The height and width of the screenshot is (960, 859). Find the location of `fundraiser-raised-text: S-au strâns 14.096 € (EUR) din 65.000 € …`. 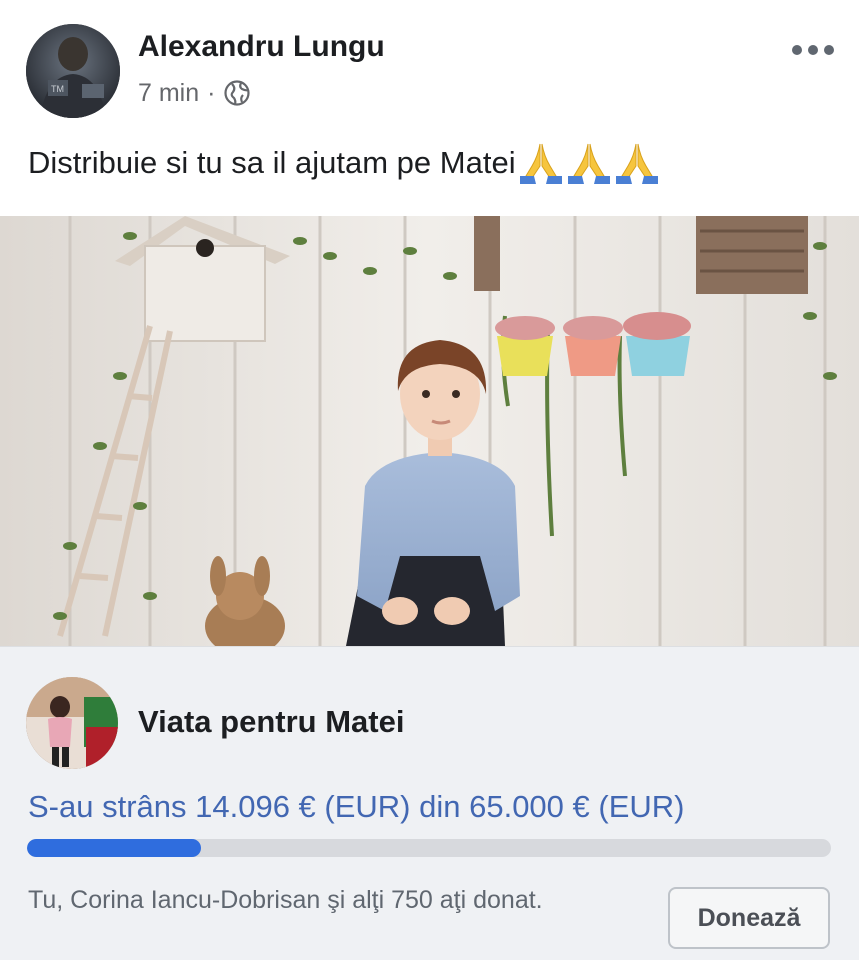

fundraiser-raised-text: S-au strâns 14.096 € (EUR) din 65.000 € … is located at coordinates (356, 806).